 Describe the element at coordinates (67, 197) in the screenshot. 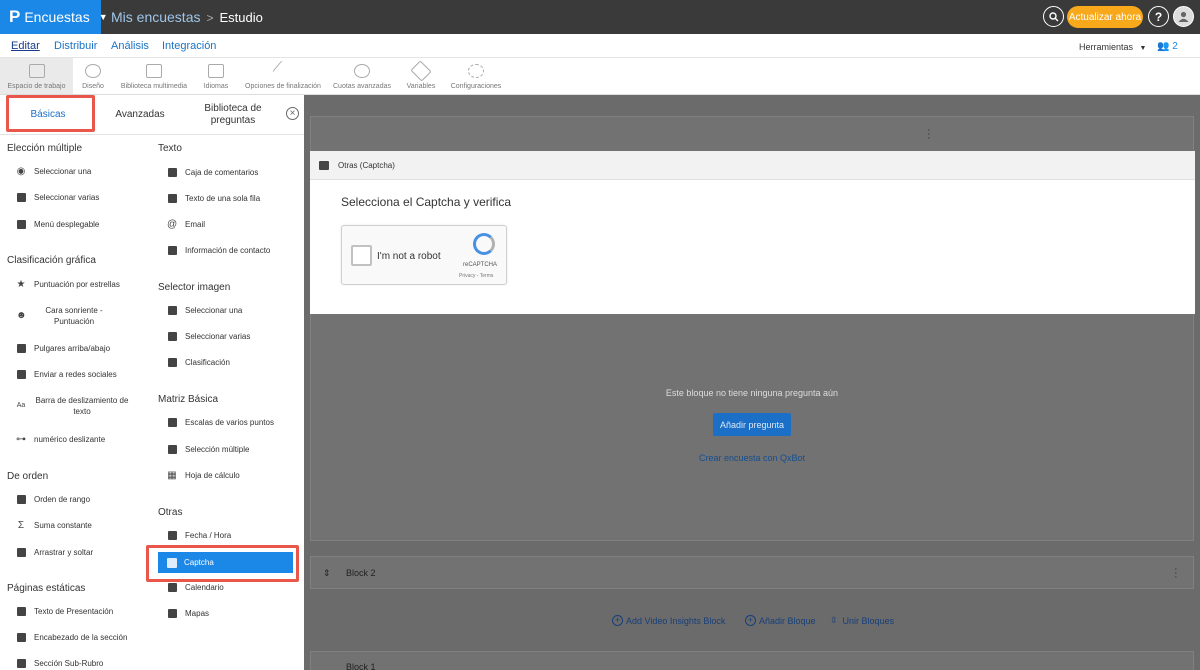

I see `item-label: Seleccionar varias` at that location.